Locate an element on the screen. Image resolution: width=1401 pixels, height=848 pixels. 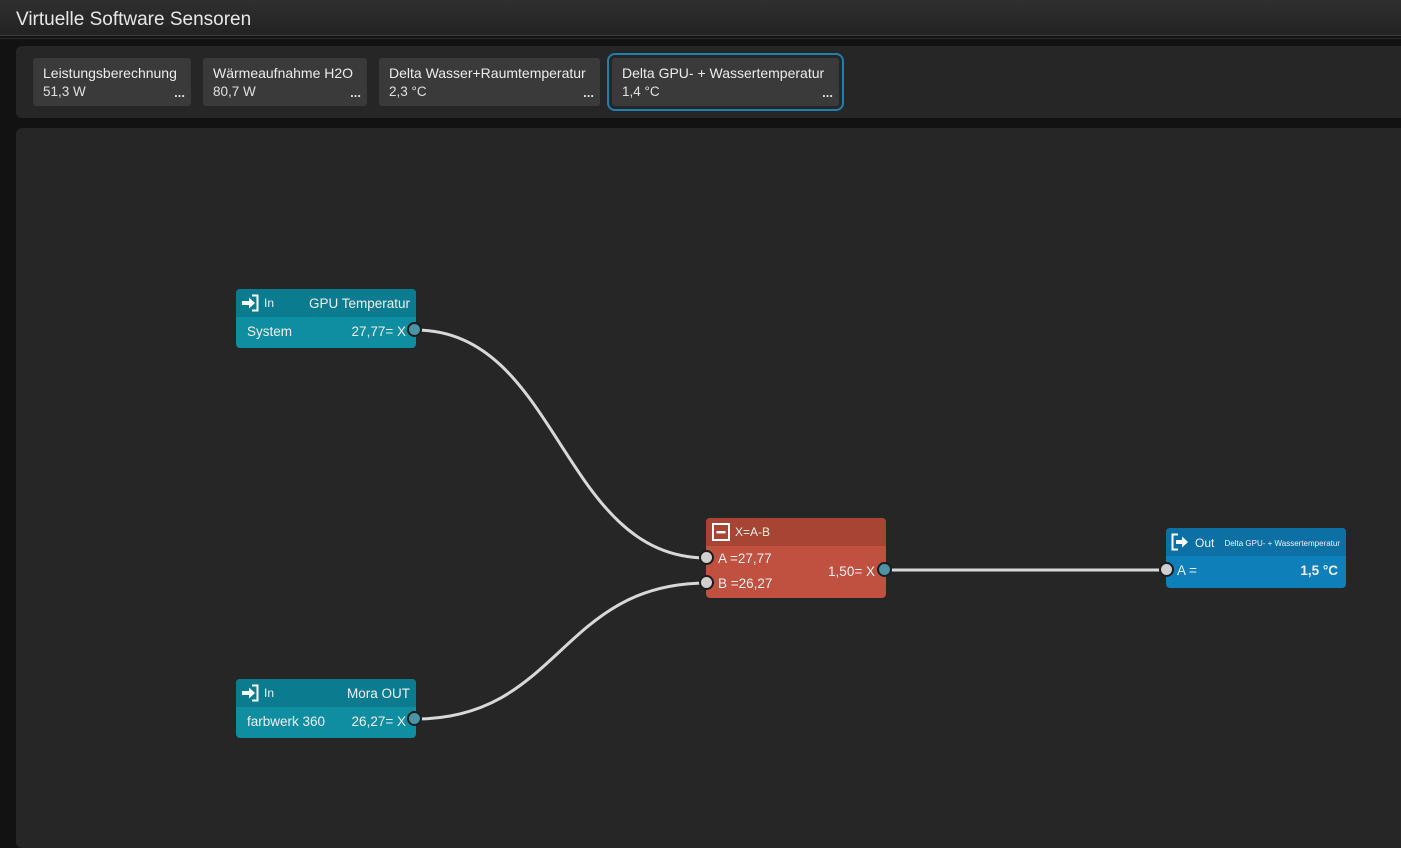
node-header: In Mora OUT is located at coordinates (326, 693).